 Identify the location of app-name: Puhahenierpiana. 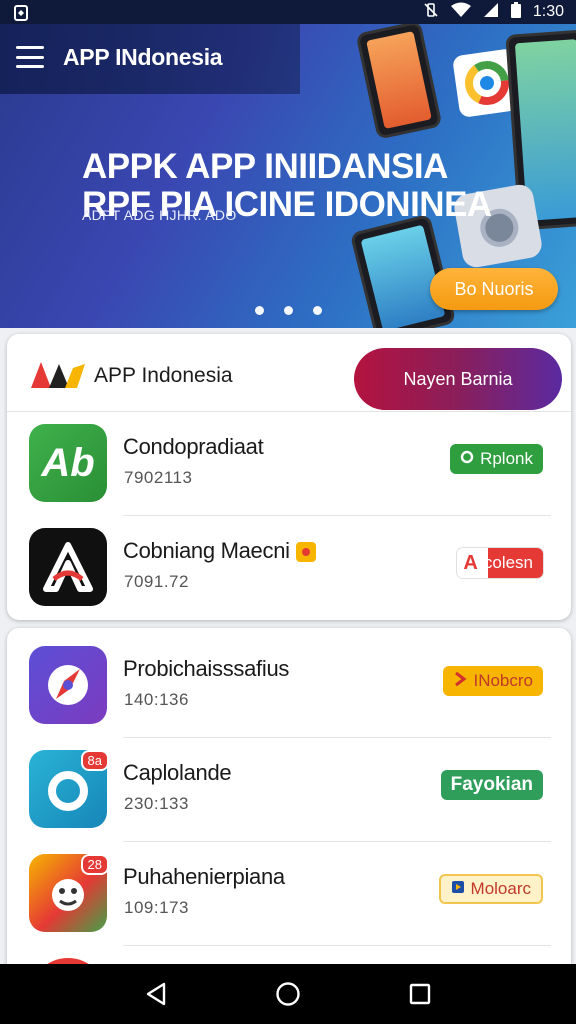
(204, 876).